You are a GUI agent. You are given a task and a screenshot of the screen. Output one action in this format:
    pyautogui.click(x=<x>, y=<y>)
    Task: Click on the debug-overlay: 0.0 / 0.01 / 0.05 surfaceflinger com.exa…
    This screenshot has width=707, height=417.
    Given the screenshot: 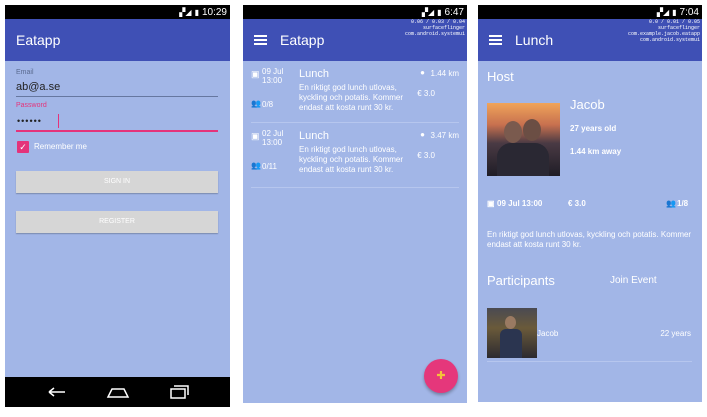 What is the action you would take?
    pyautogui.click(x=663, y=31)
    